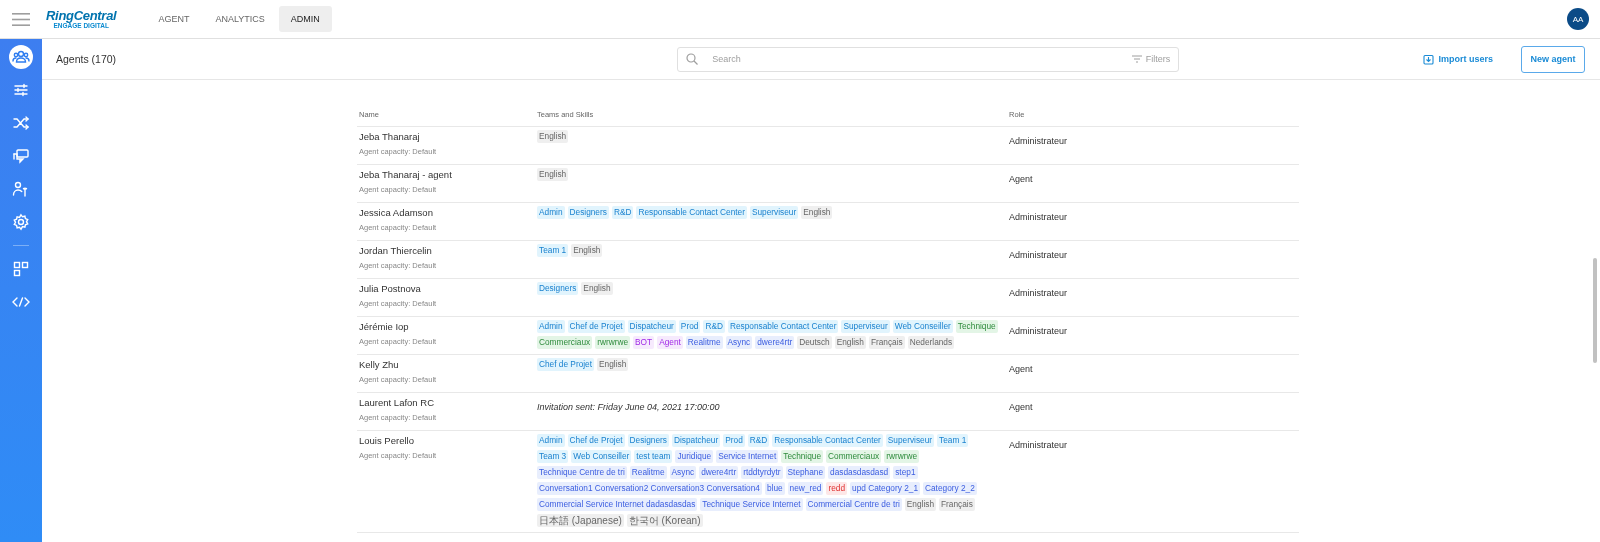 Image resolution: width=1600 pixels, height=542 pixels. Describe the element at coordinates (649, 488) in the screenshot. I see `tag: Conversation1 Conversation2 Conversation3 Conversation4` at that location.